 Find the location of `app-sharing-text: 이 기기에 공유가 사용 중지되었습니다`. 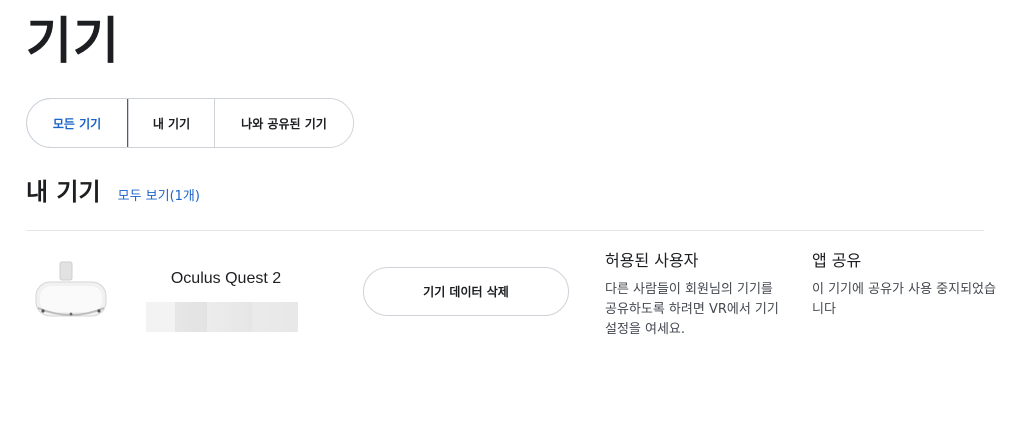

app-sharing-text: 이 기기에 공유가 사용 중지되었습니다 is located at coordinates (904, 299).